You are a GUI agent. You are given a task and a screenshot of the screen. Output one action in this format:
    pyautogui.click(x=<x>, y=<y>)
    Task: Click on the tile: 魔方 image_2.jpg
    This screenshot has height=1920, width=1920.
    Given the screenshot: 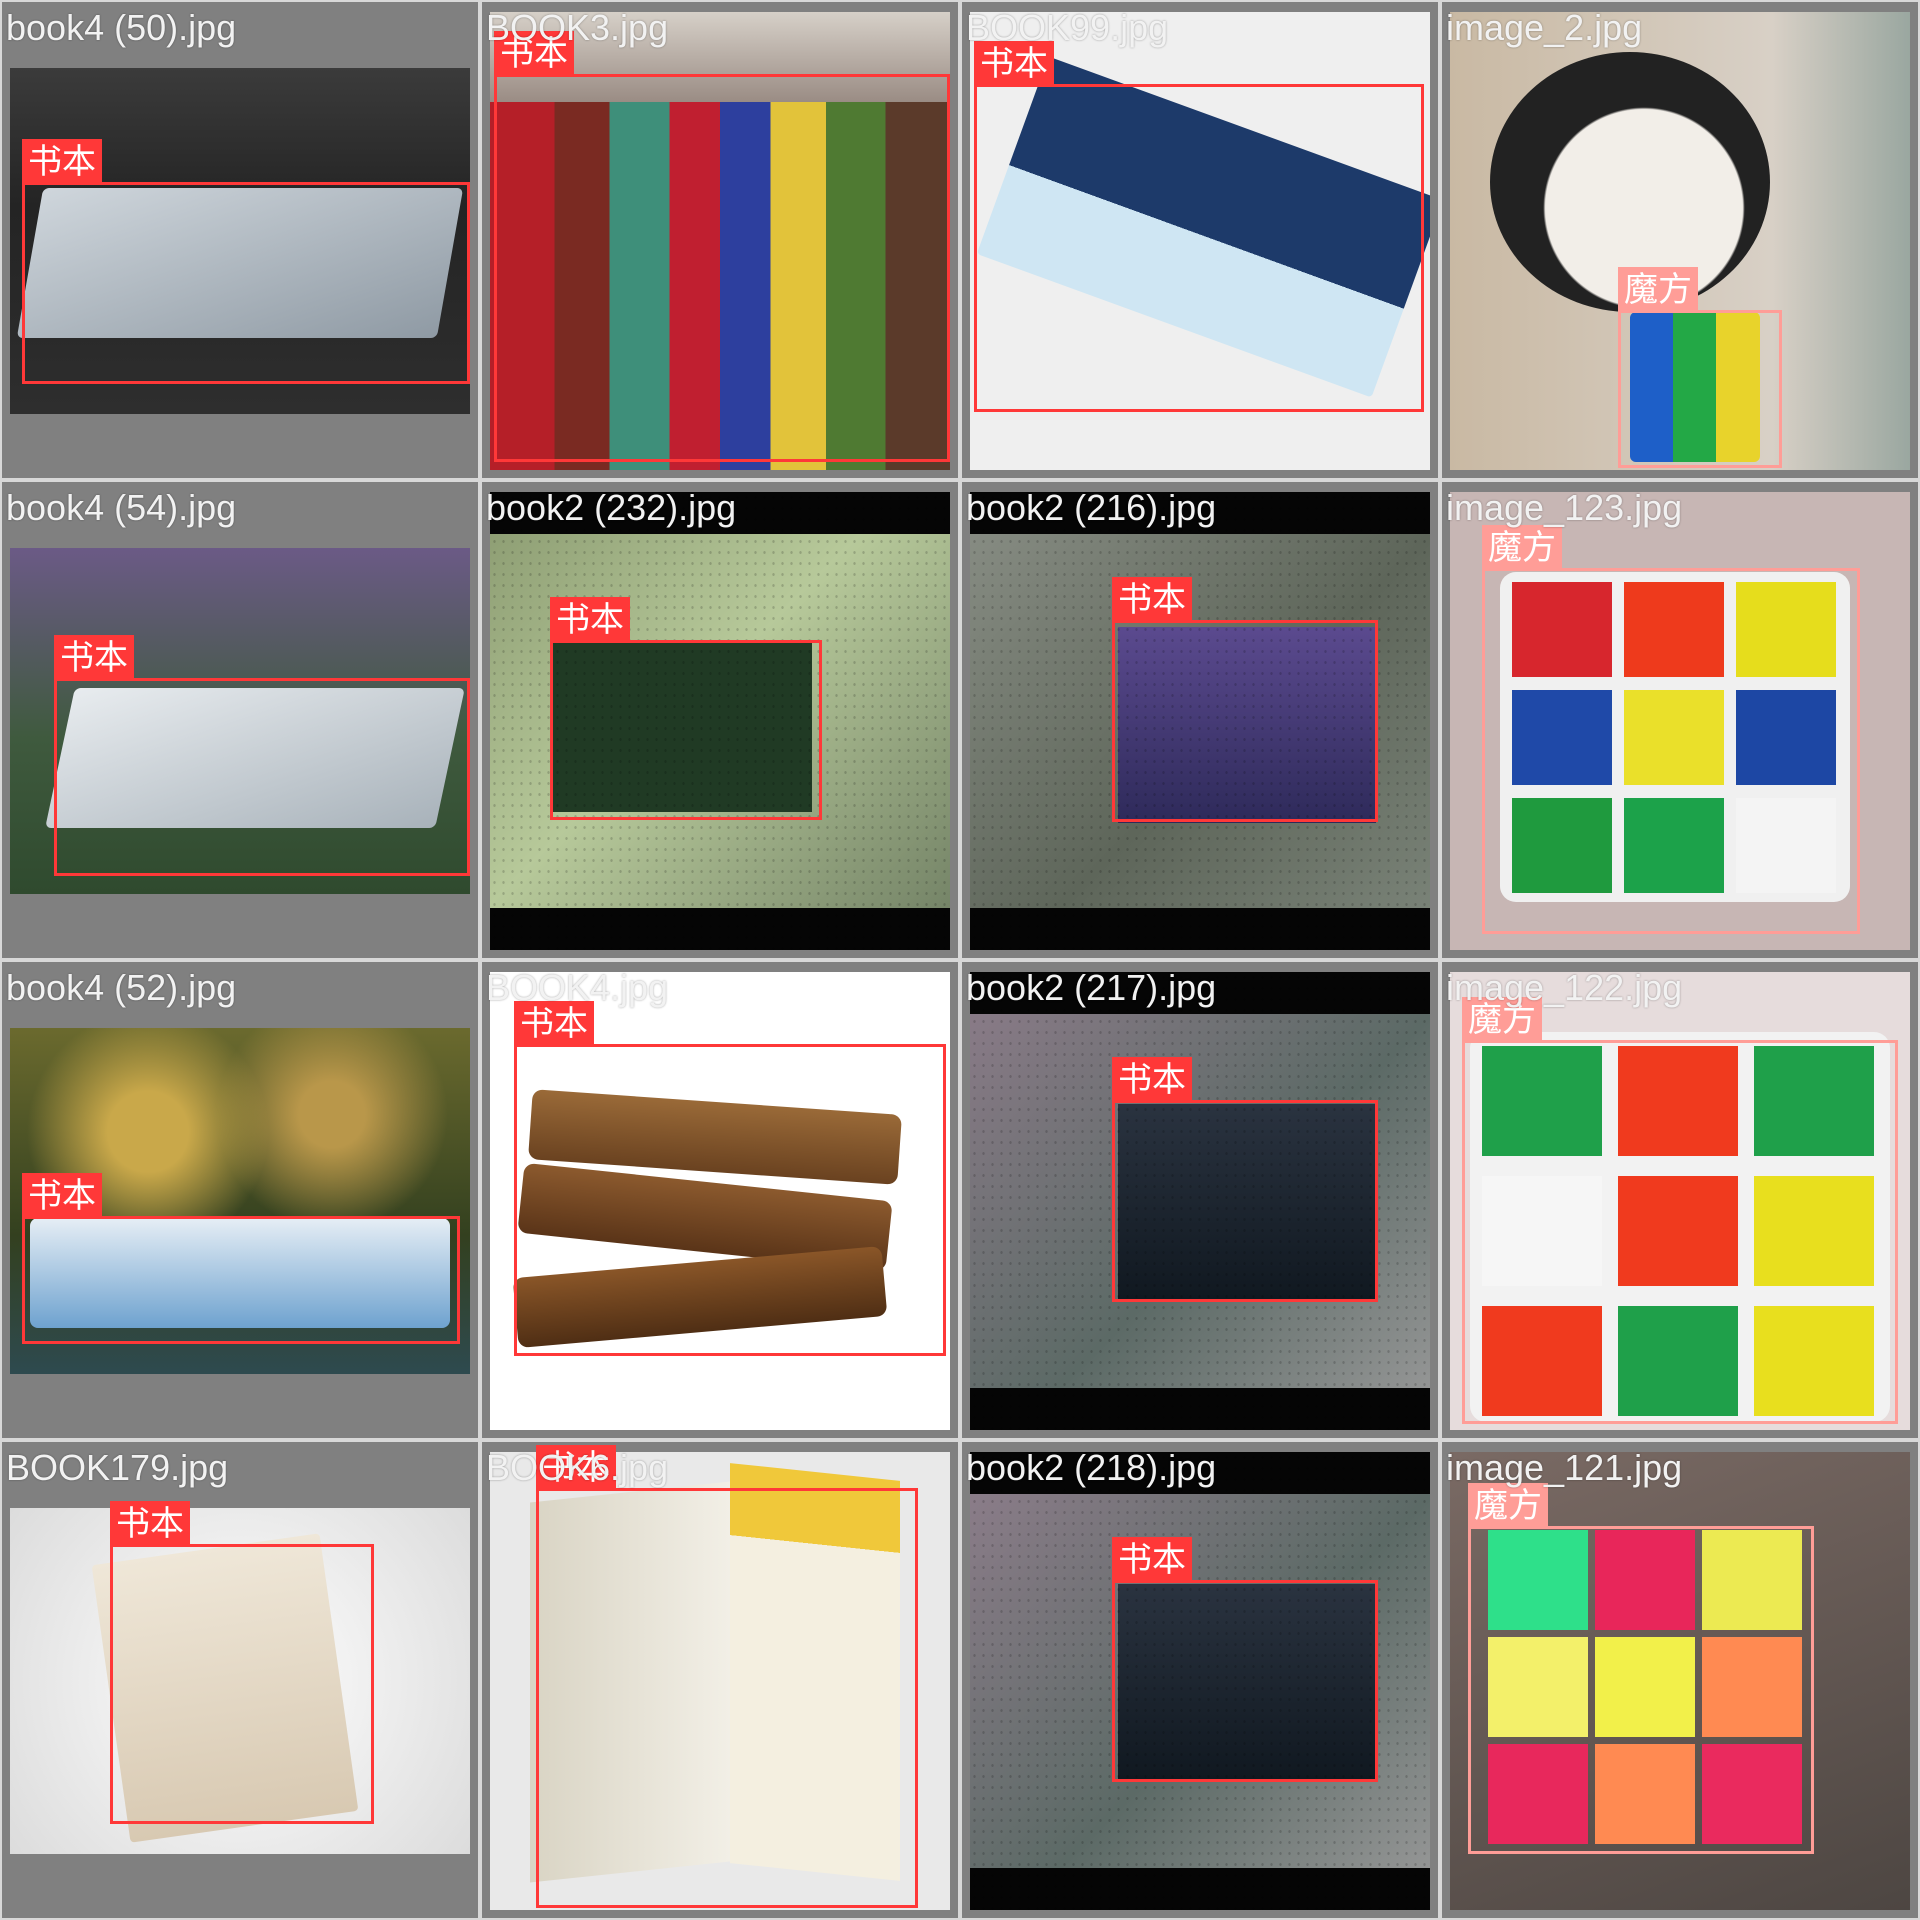 What is the action you would take?
    pyautogui.click(x=1680, y=240)
    